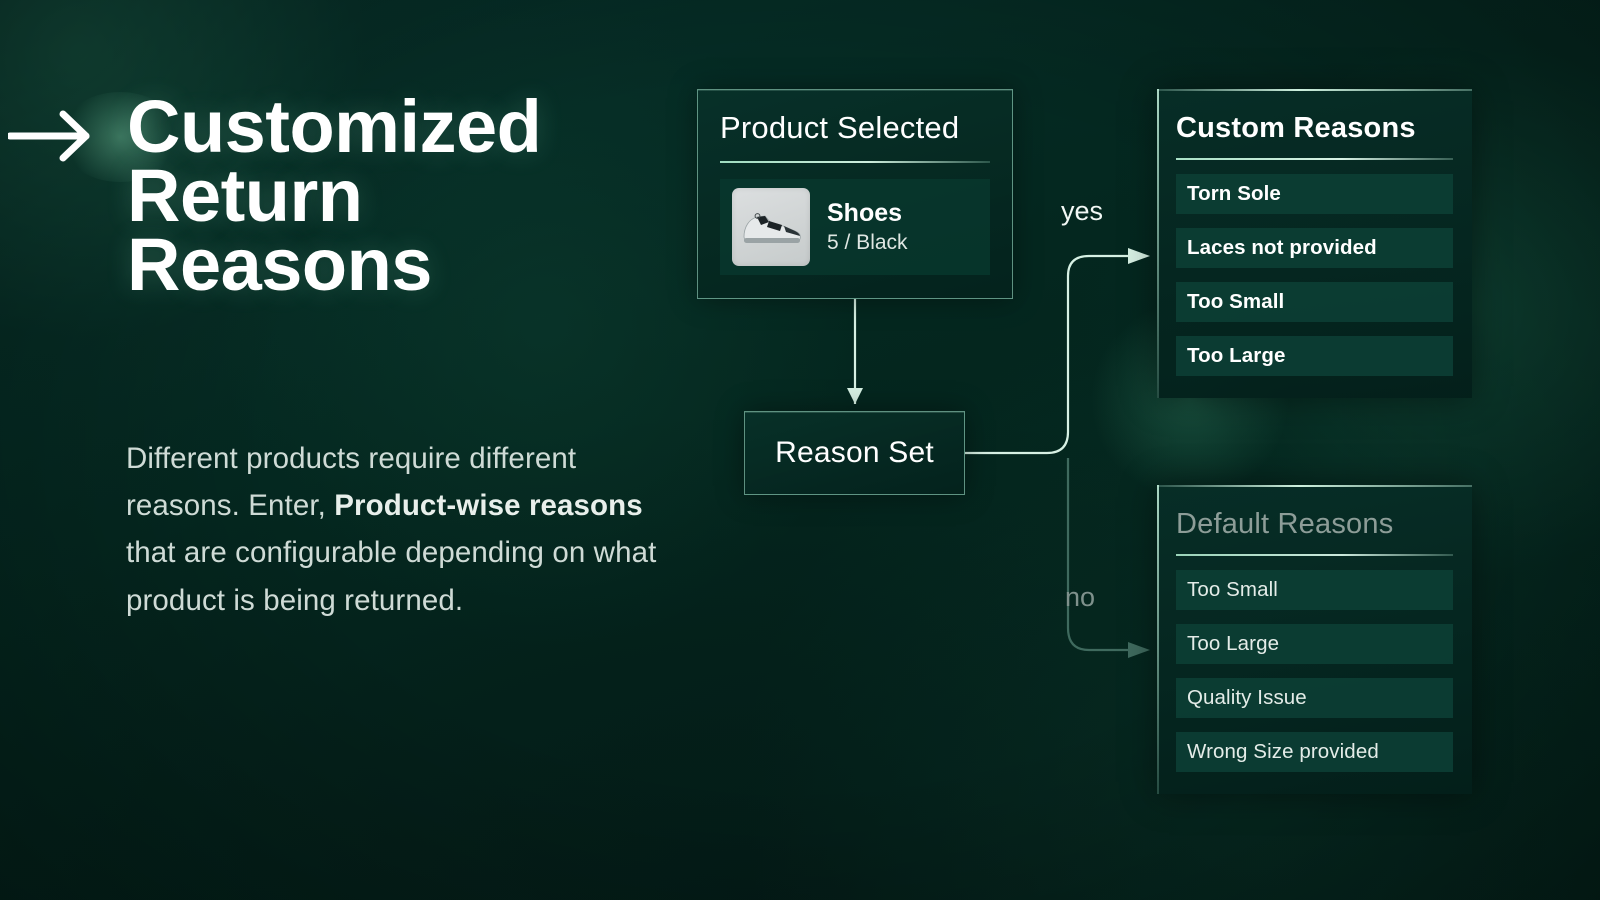 The height and width of the screenshot is (900, 1600). Describe the element at coordinates (840, 127) in the screenshot. I see `product-card-title: Product Selected` at that location.